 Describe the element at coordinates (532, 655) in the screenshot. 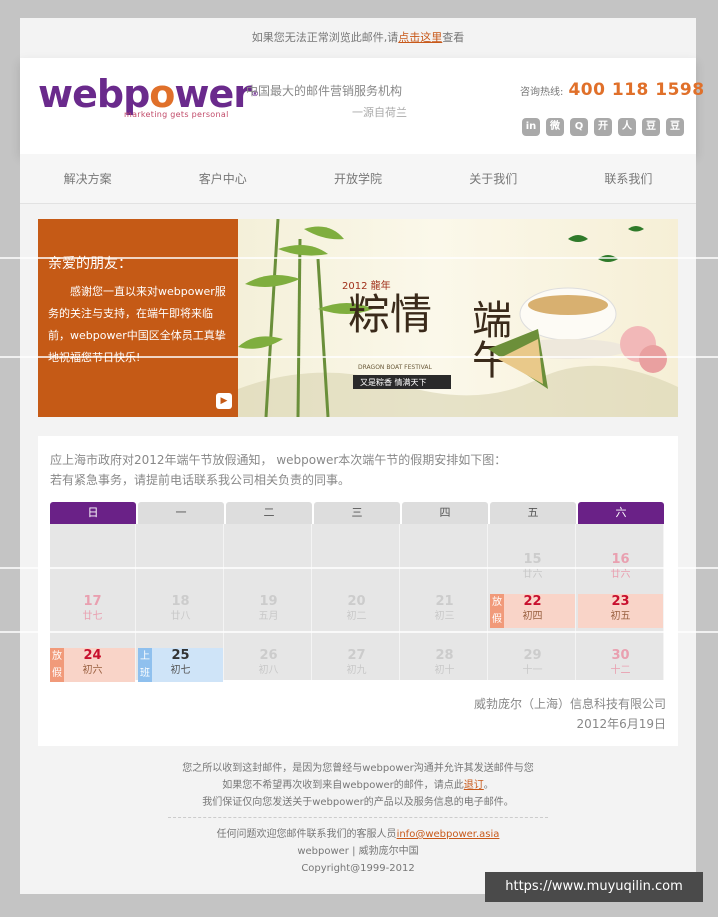

I see `day-number: 29` at that location.